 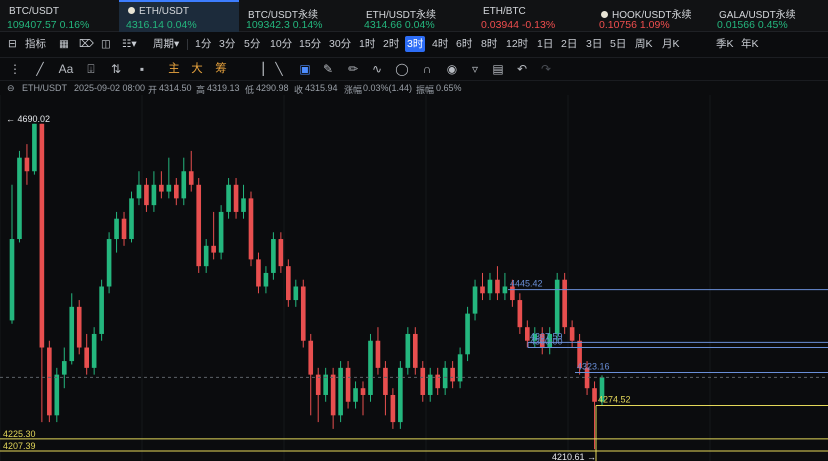 I want to click on pattern-icon: ▪, so click(x=142, y=69).